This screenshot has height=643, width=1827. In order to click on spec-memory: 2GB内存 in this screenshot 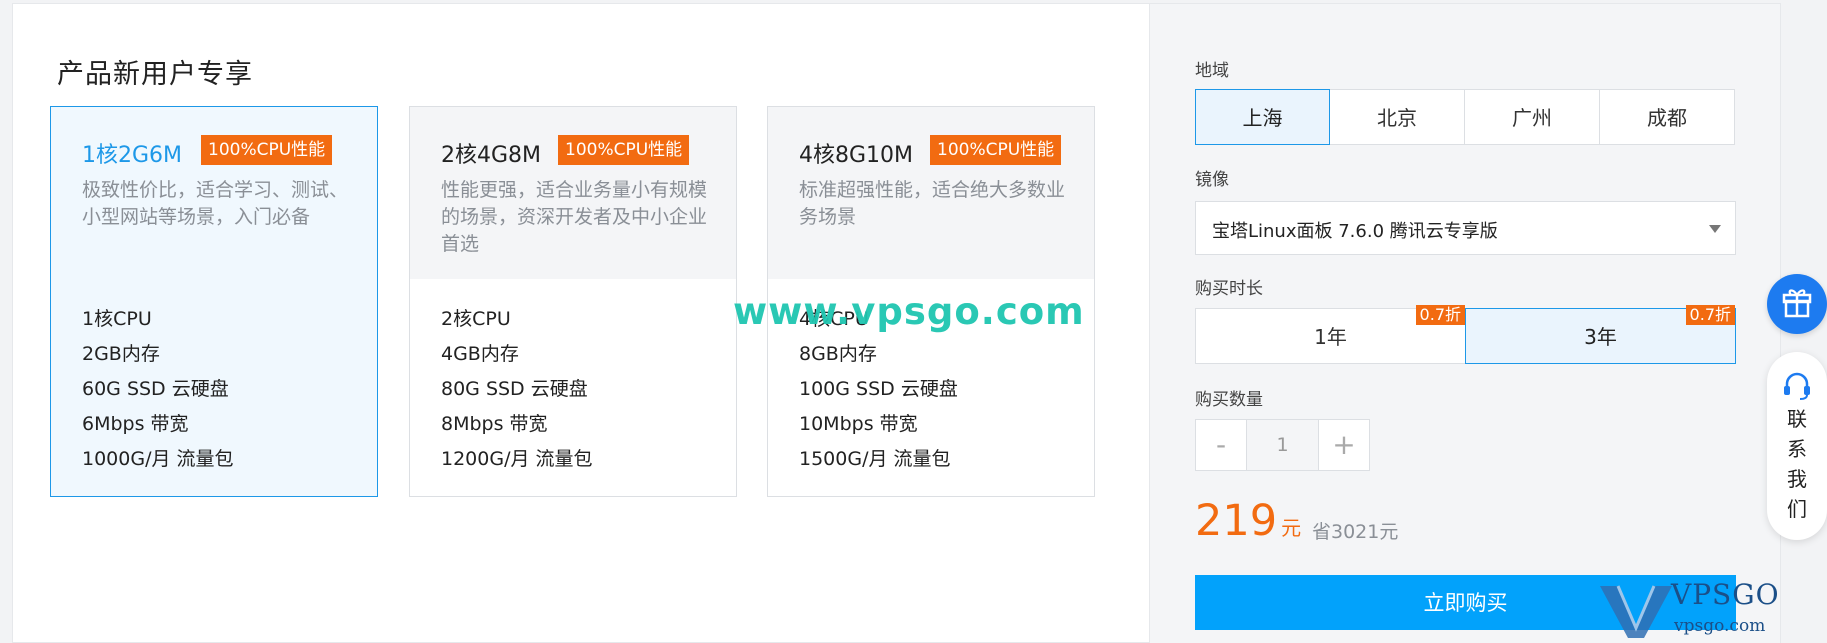, I will do `click(121, 354)`.